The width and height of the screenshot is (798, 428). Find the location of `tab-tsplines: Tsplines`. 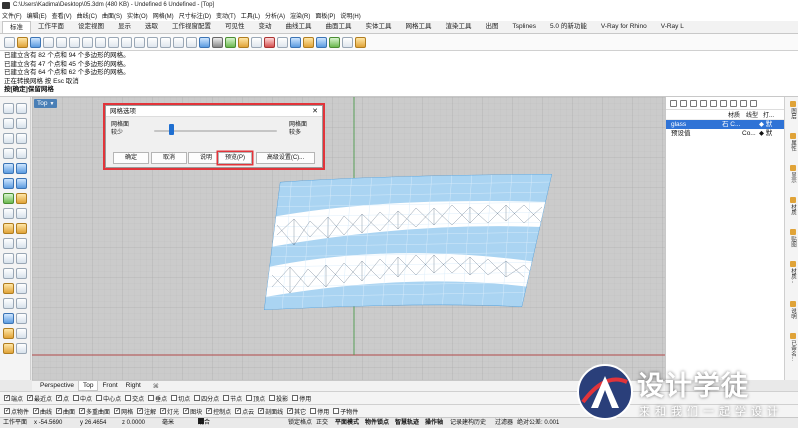

tab-tsplines: Tsplines is located at coordinates (524, 27).